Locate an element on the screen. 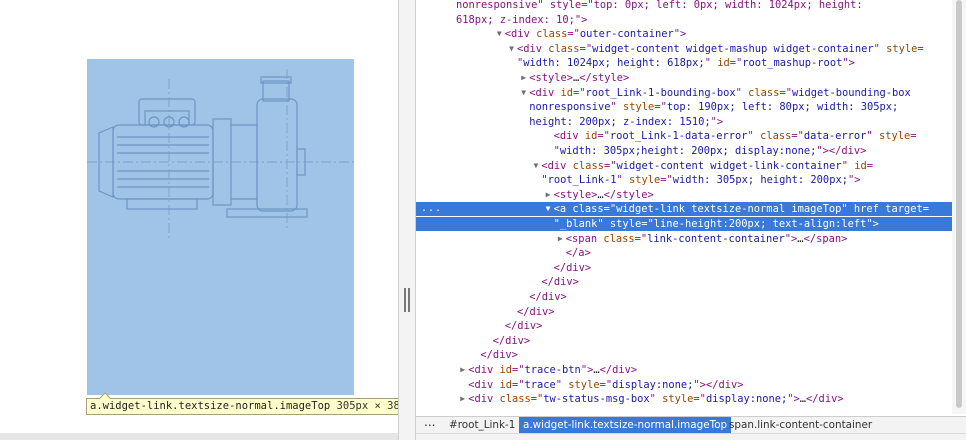 The image size is (966, 440). breadcrumb-item: #root_Link-1 is located at coordinates (482, 425).